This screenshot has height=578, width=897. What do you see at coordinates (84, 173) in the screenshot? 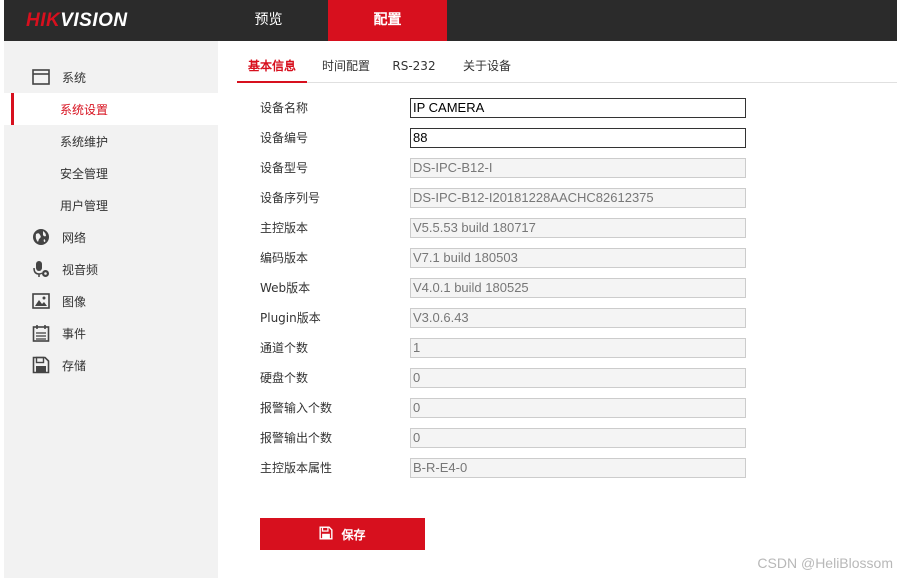
I see `sidebar-item-label: 安全管理` at bounding box center [84, 173].